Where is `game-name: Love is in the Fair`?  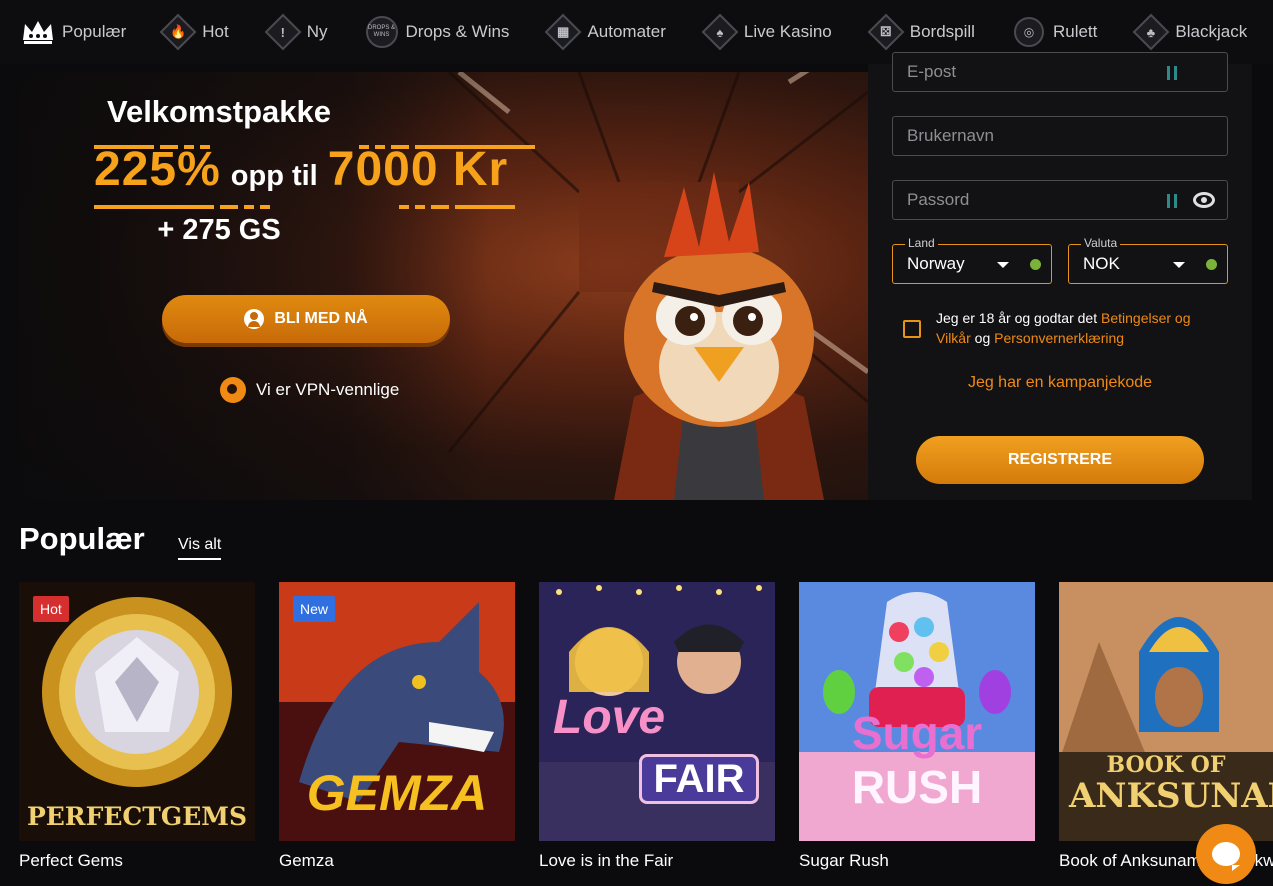 game-name: Love is in the Fair is located at coordinates (606, 860).